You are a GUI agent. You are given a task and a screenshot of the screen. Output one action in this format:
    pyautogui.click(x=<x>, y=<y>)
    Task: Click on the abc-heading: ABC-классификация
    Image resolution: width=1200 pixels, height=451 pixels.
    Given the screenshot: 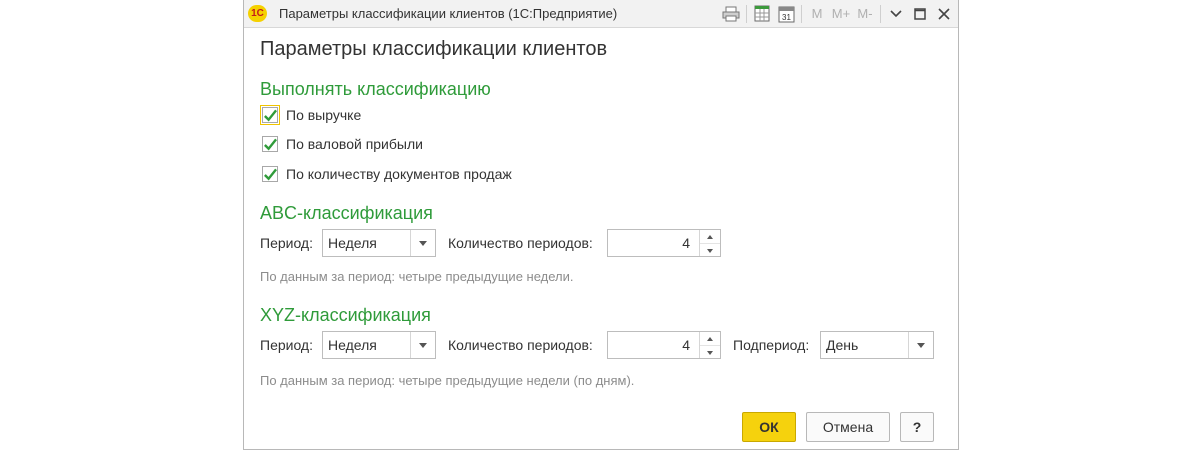 What is the action you would take?
    pyautogui.click(x=346, y=213)
    